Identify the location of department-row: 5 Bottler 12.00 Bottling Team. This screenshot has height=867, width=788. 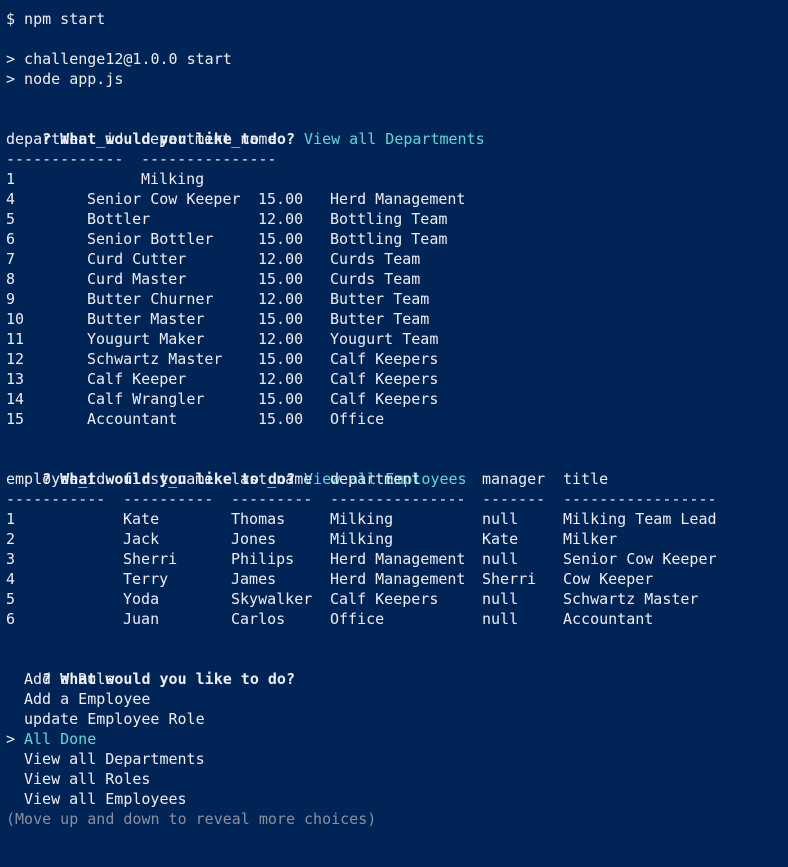
(397, 219).